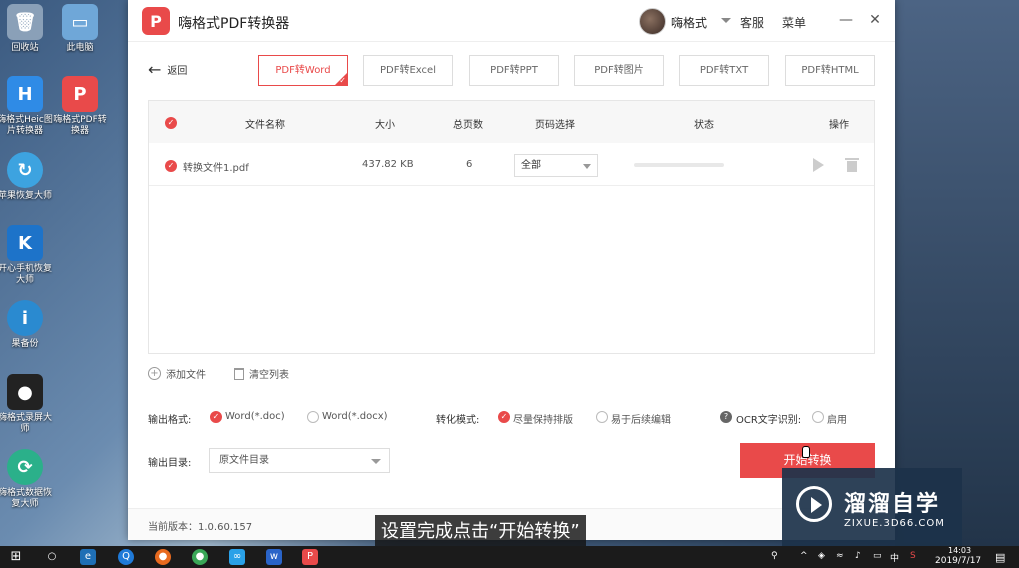 Image resolution: width=1019 pixels, height=568 pixels. I want to click on phone-recovery-icon: K, so click(25, 243).